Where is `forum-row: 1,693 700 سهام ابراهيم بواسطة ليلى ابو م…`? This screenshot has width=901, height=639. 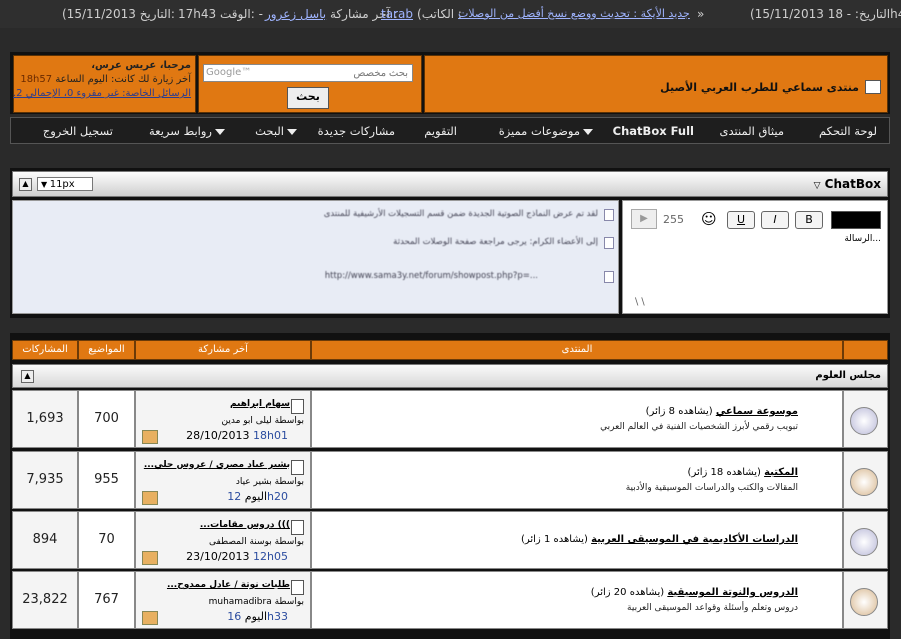
forum-row: 1,693 700 سهام ابراهيم بواسطة ليلى ابو م… is located at coordinates (450, 419).